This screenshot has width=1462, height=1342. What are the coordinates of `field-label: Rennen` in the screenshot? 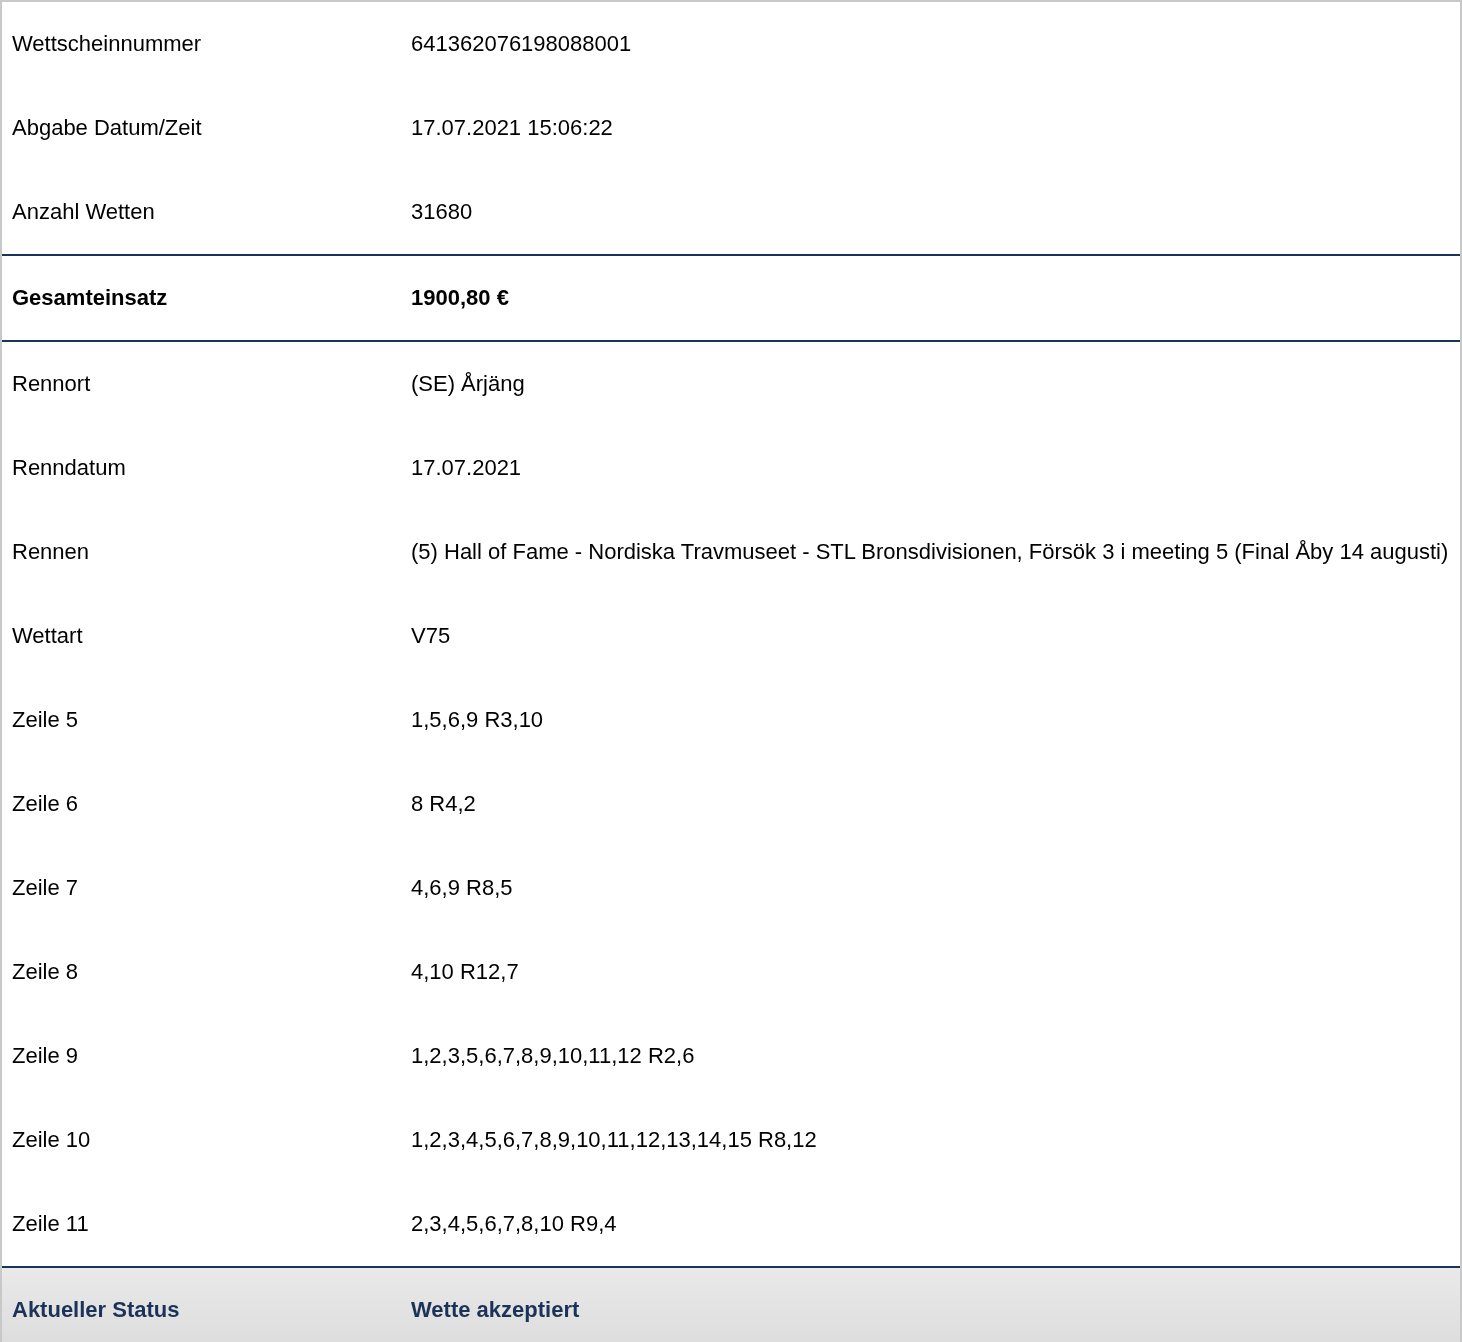 It's located at (51, 552).